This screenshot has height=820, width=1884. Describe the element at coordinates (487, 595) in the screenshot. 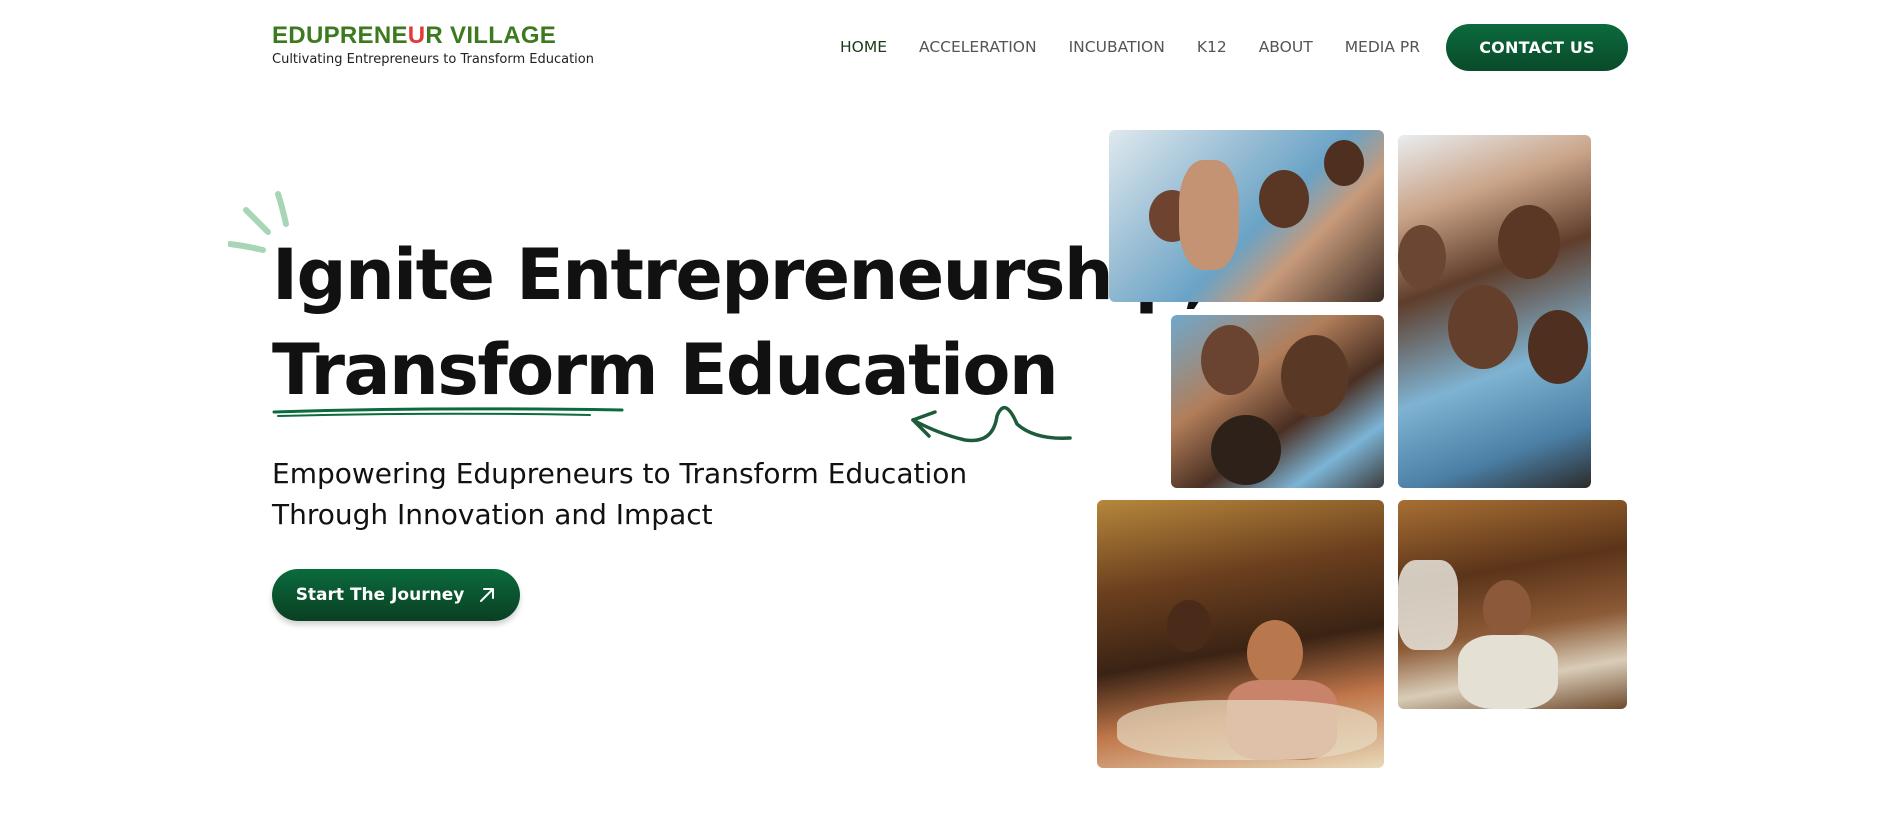

I see `arrow-up-right-icon` at that location.